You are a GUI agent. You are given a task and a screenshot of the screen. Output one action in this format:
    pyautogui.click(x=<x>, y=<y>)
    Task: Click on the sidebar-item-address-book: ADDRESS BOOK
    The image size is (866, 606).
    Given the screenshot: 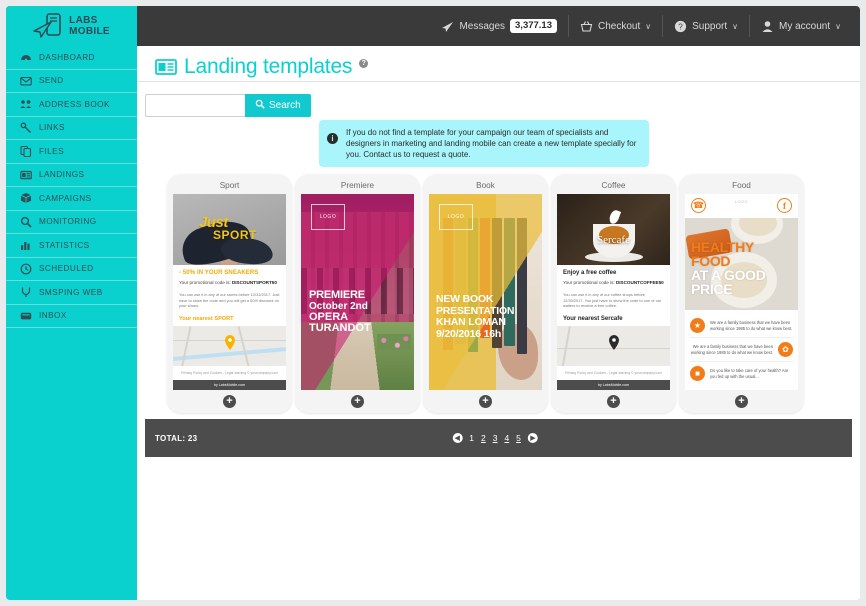 What is the action you would take?
    pyautogui.click(x=71, y=105)
    